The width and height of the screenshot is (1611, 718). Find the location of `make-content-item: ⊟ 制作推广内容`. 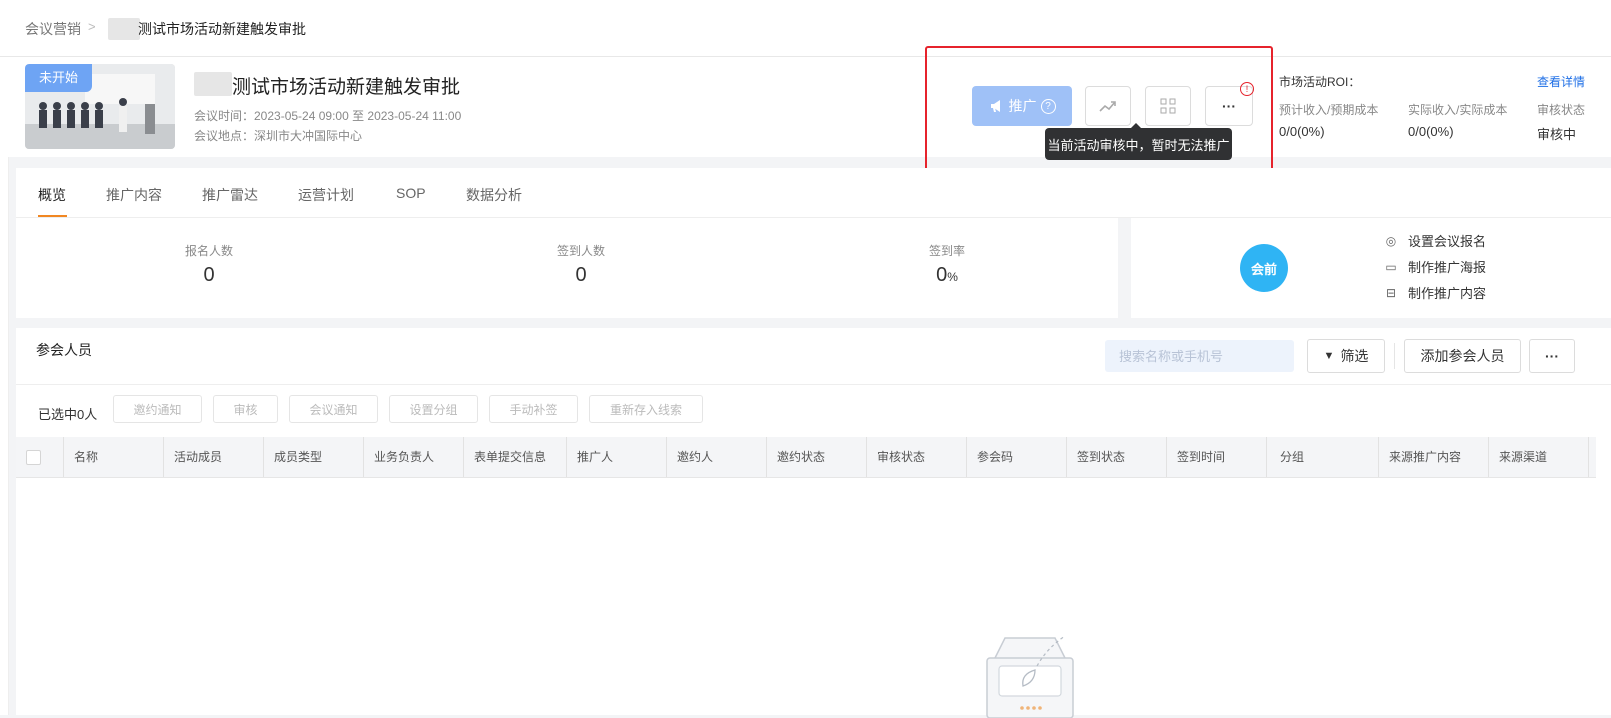

make-content-item: ⊟ 制作推广内容 is located at coordinates (1435, 292).